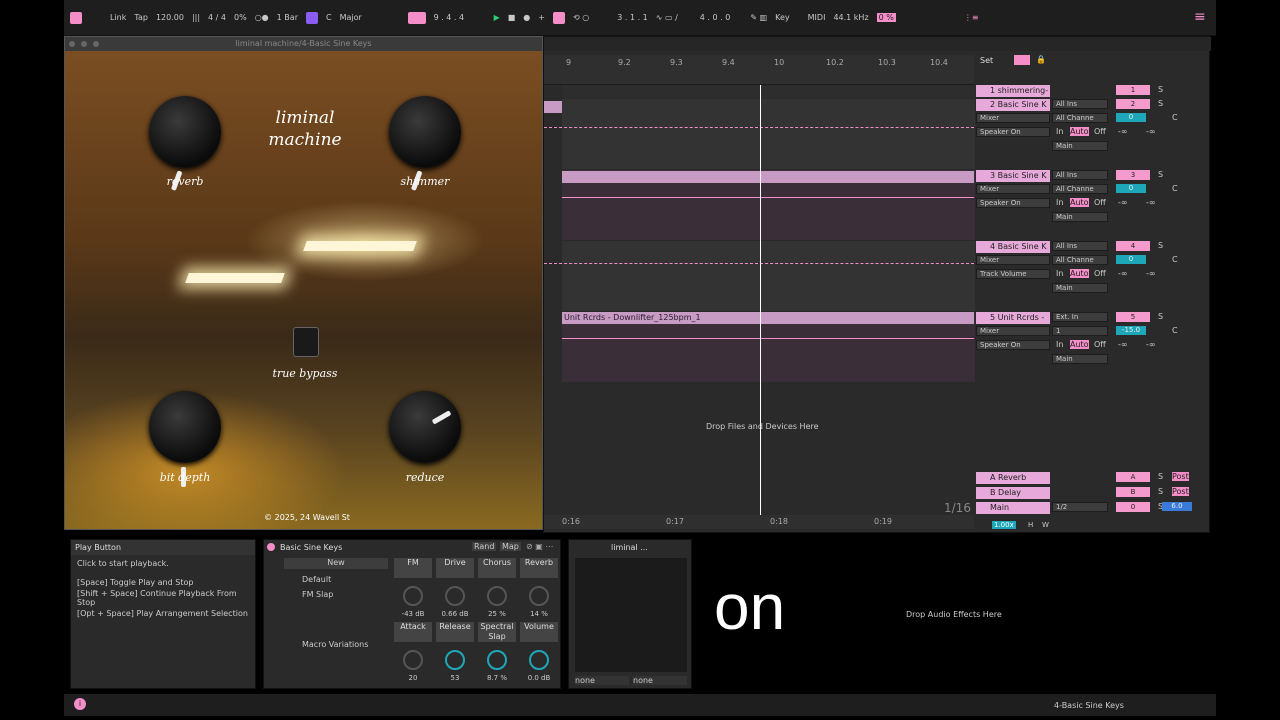 This screenshot has width=1280, height=720. Describe the element at coordinates (1030, 525) in the screenshot. I see `h-button: H` at that location.